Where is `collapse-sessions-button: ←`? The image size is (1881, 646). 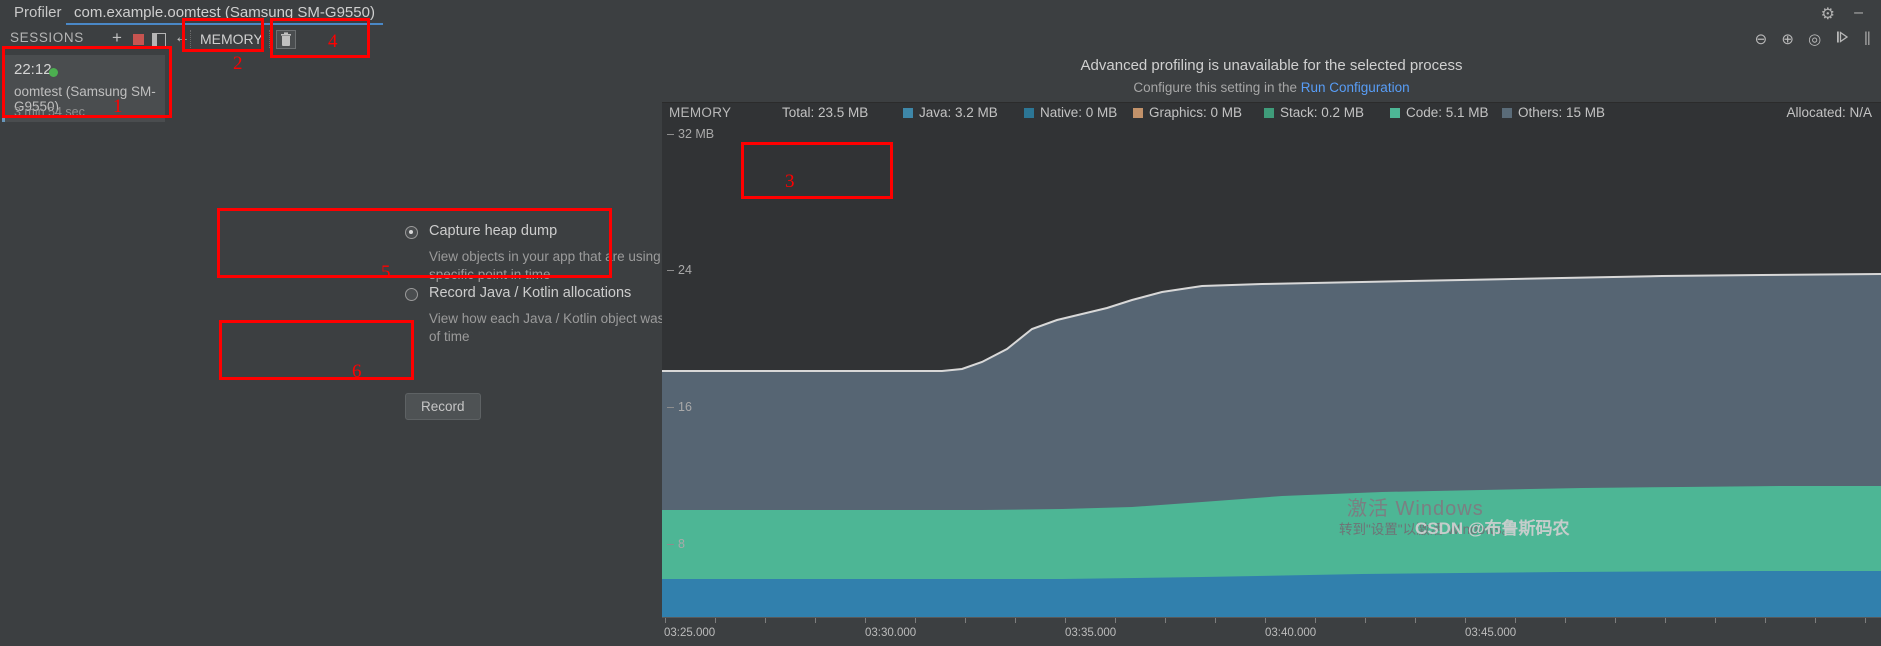
collapse-sessions-button: ← is located at coordinates (182, 38).